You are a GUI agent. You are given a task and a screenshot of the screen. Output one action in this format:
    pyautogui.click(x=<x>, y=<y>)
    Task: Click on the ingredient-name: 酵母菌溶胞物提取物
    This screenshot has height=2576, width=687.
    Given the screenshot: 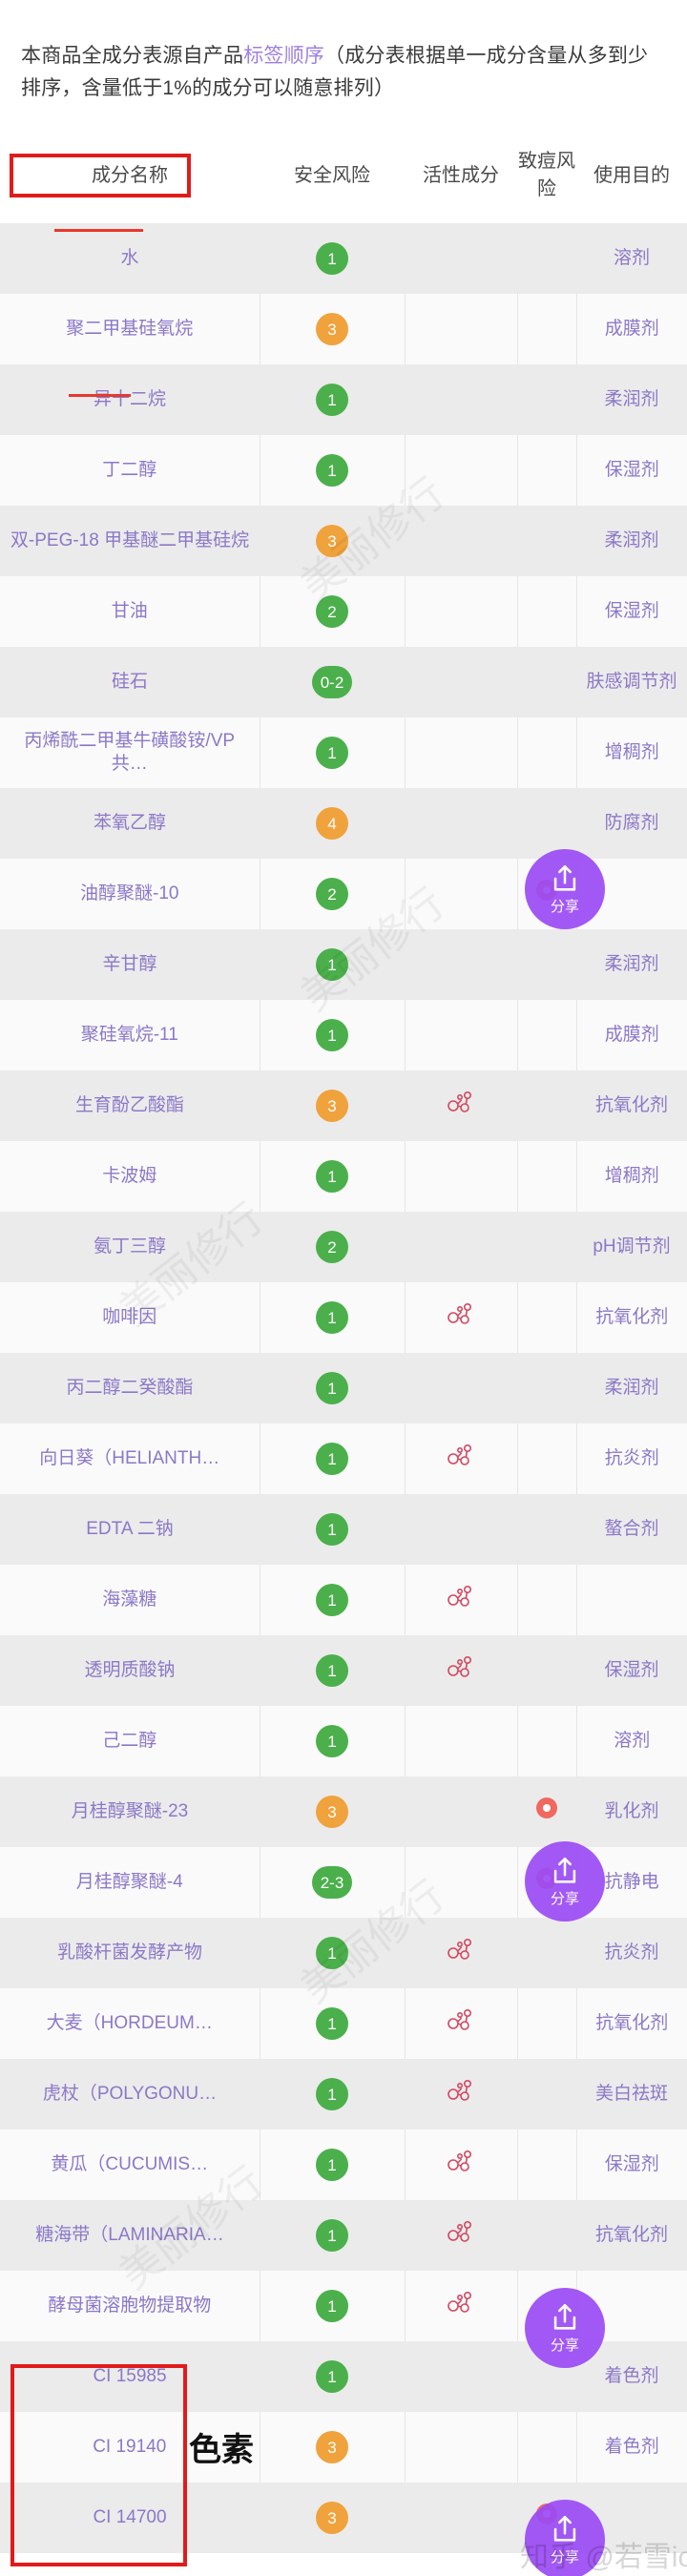 What is the action you would take?
    pyautogui.click(x=130, y=2306)
    